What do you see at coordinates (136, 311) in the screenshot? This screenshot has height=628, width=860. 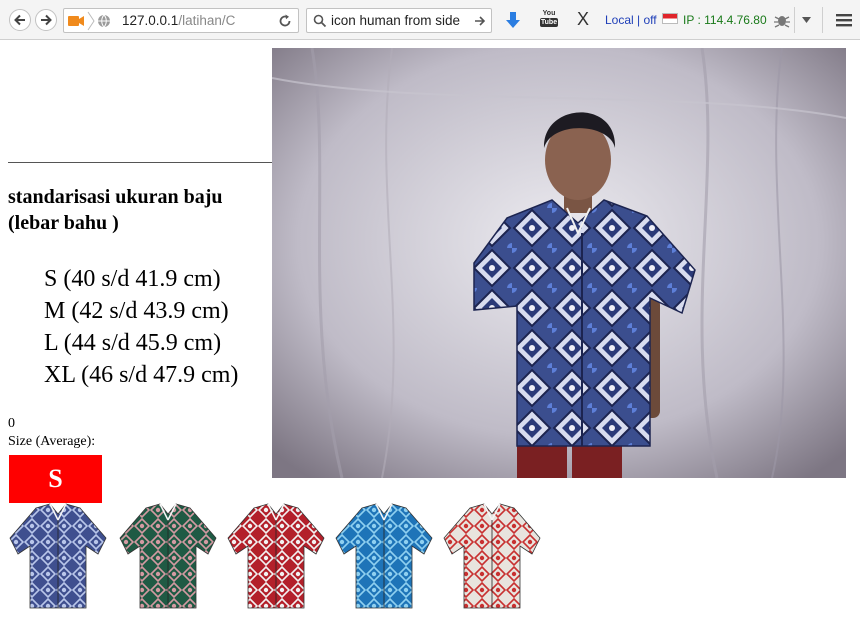 I see `size-m-item: M (42 s/d 43.9 cm)` at bounding box center [136, 311].